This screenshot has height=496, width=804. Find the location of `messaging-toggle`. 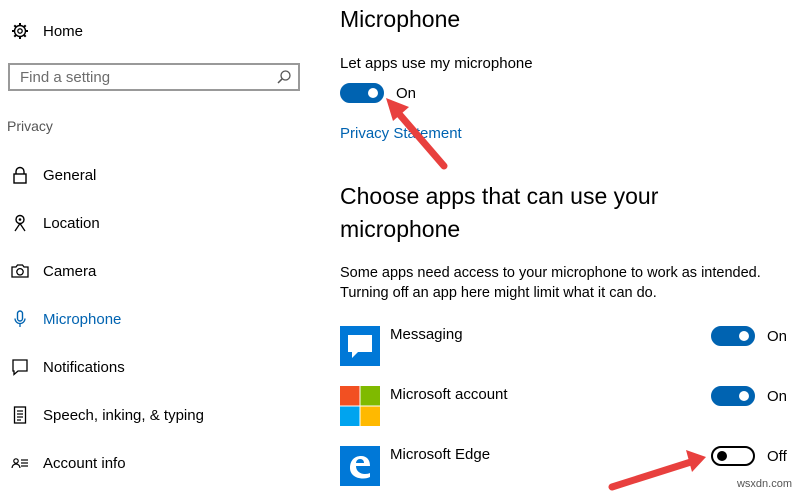

messaging-toggle is located at coordinates (733, 336).